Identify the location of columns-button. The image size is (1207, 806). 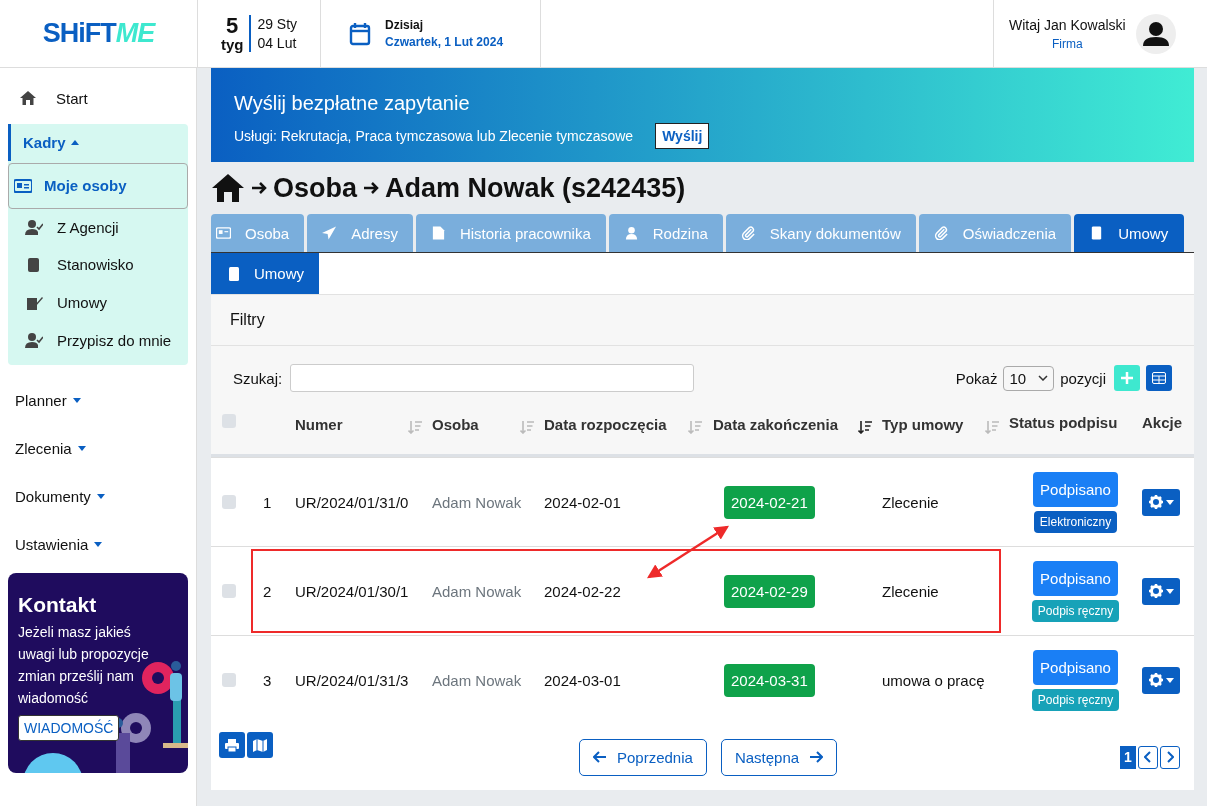
(1159, 378).